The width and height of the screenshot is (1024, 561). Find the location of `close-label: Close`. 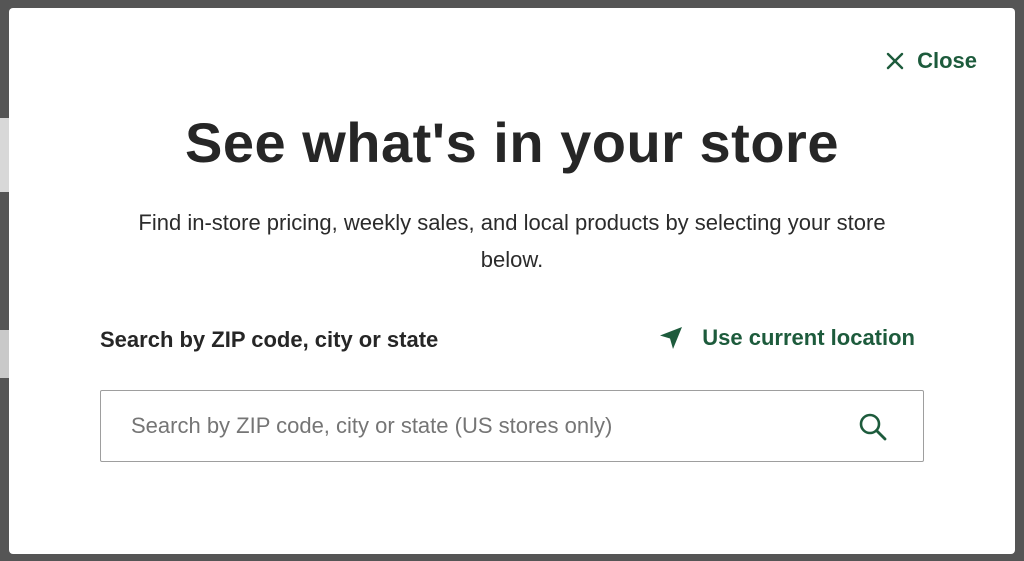

close-label: Close is located at coordinates (947, 60).